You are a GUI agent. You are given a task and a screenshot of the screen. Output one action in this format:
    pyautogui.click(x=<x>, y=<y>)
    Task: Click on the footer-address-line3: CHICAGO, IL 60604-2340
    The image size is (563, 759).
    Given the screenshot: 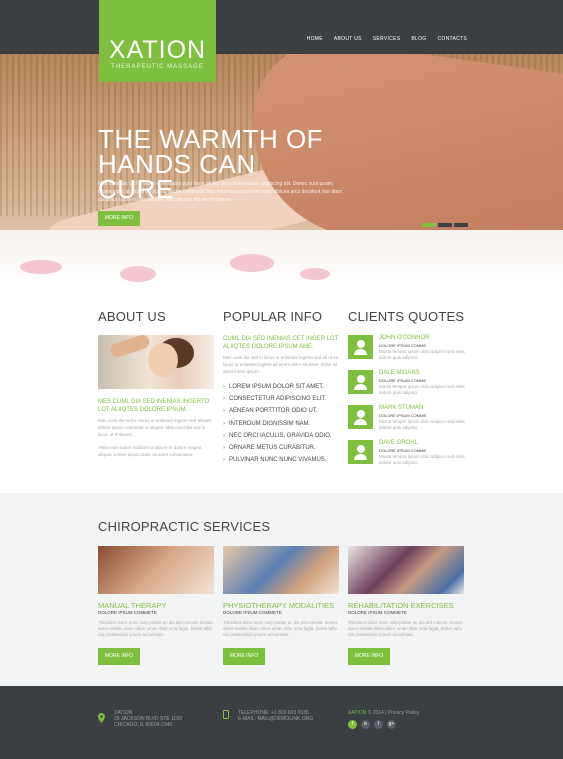 What is the action you would take?
    pyautogui.click(x=143, y=725)
    